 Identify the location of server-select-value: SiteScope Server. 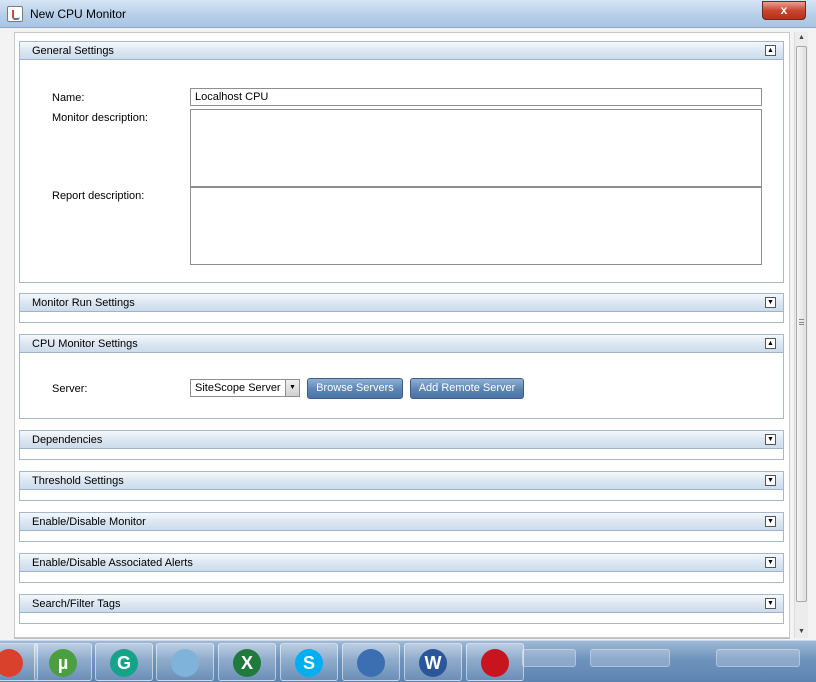
(238, 388).